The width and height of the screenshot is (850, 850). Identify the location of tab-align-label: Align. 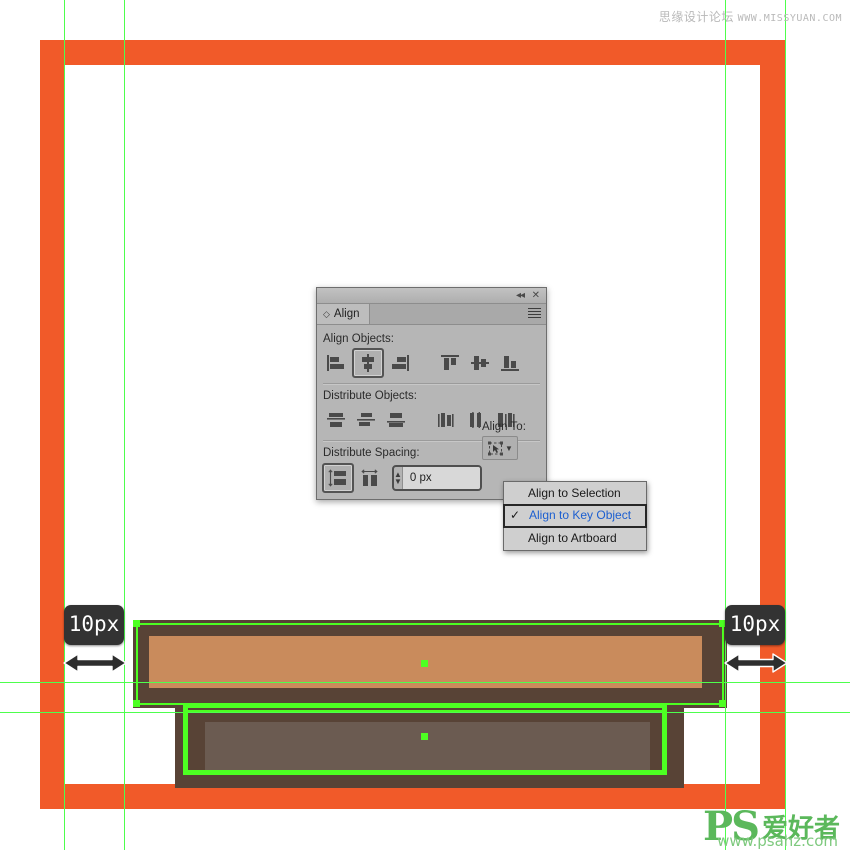
(346, 314).